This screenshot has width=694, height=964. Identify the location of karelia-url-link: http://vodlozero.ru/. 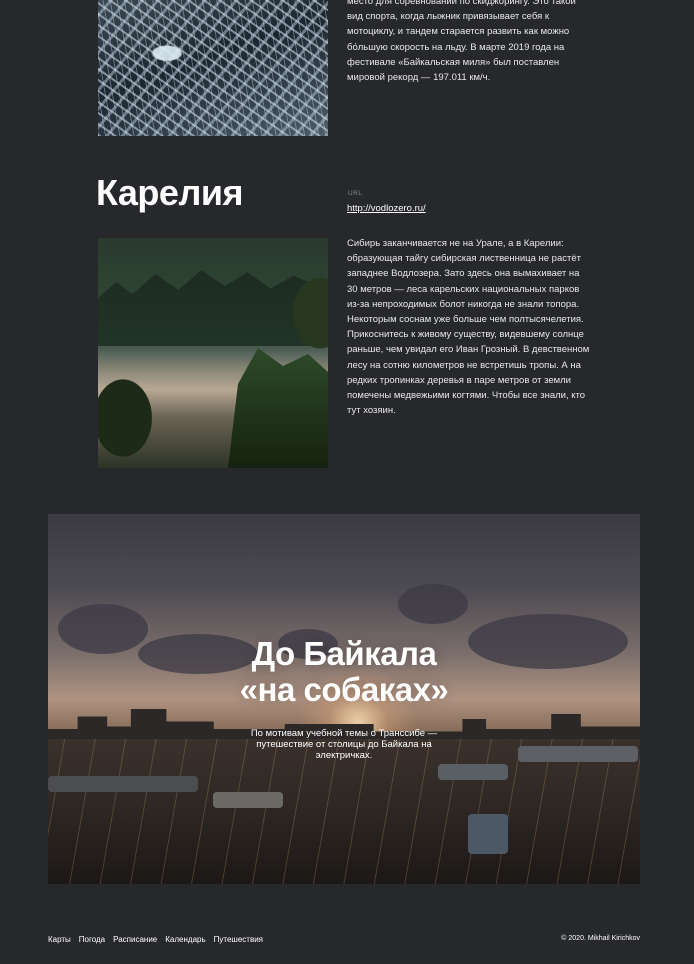
(386, 208).